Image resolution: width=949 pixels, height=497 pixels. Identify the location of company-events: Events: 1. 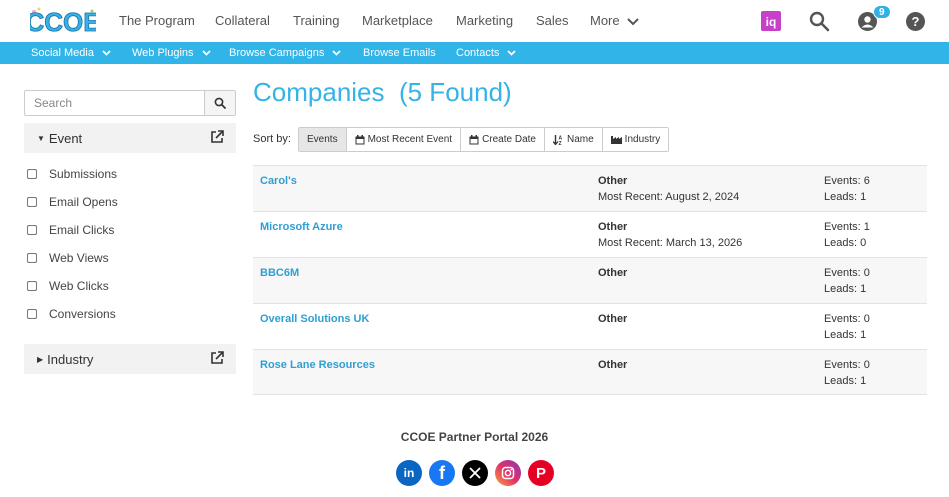
(847, 227).